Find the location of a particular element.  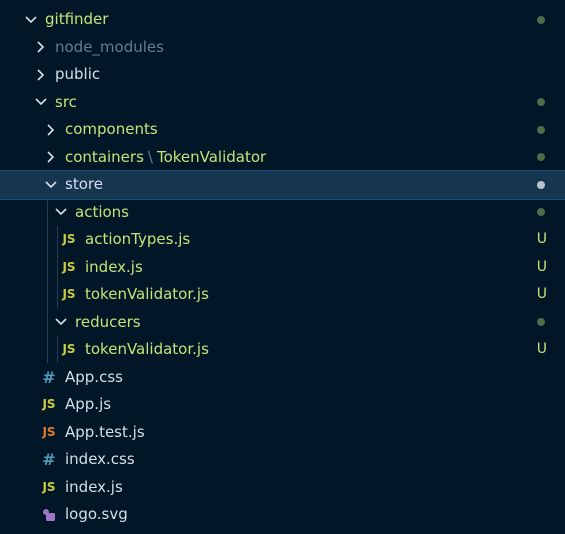

tree-label-compact: containers \ TokenValidator is located at coordinates (165, 158).